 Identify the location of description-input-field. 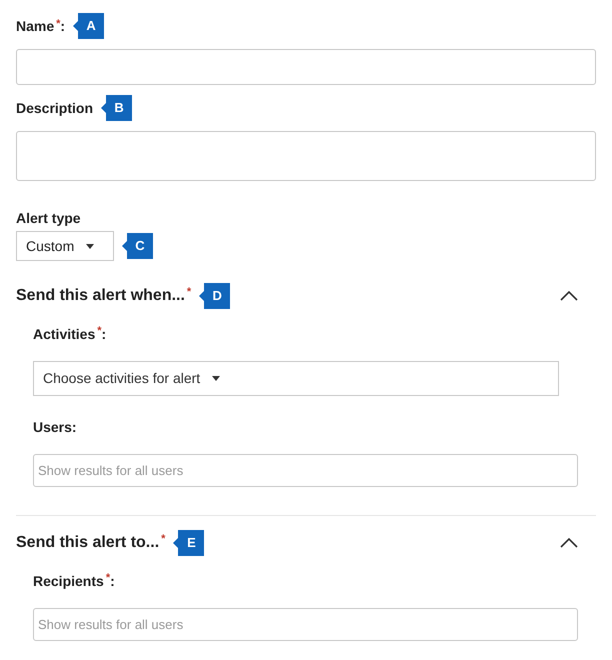
(306, 156).